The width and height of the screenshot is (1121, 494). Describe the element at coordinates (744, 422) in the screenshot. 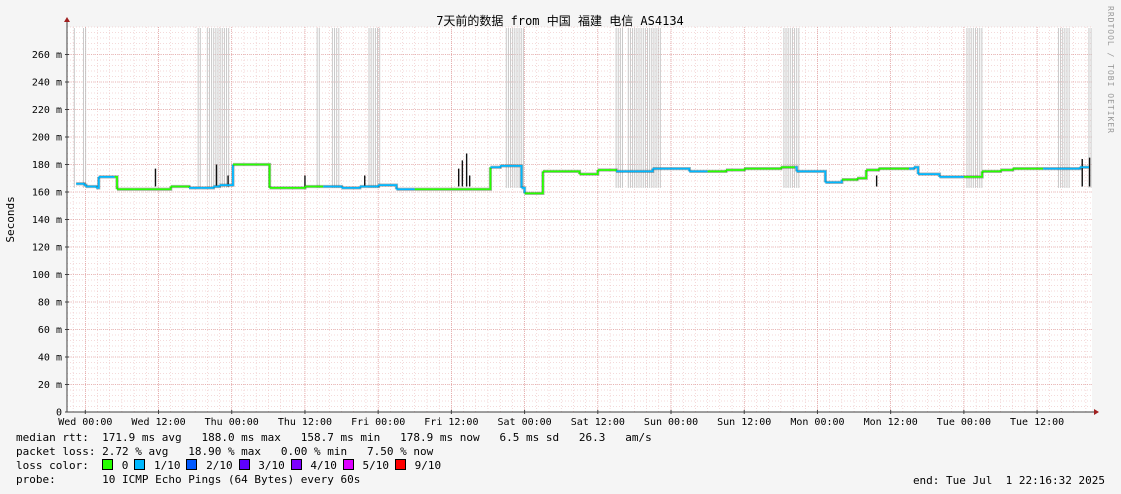

I see `x-tick-label: Sun 12:00` at that location.